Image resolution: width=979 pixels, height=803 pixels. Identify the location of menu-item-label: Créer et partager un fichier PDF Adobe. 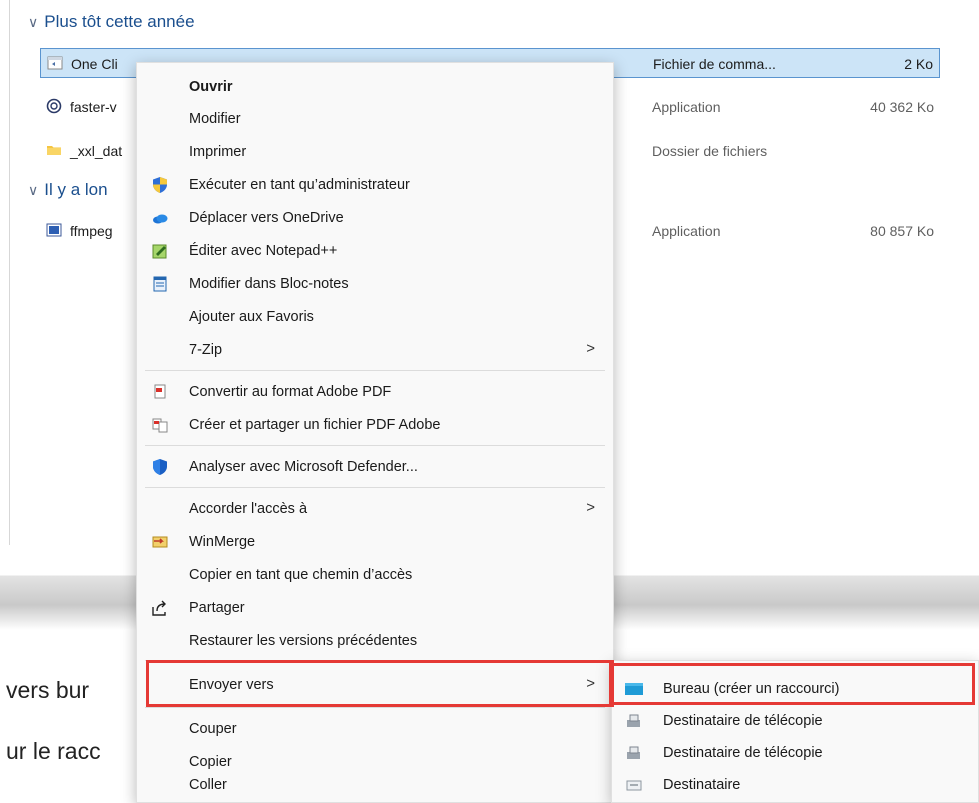
(315, 425).